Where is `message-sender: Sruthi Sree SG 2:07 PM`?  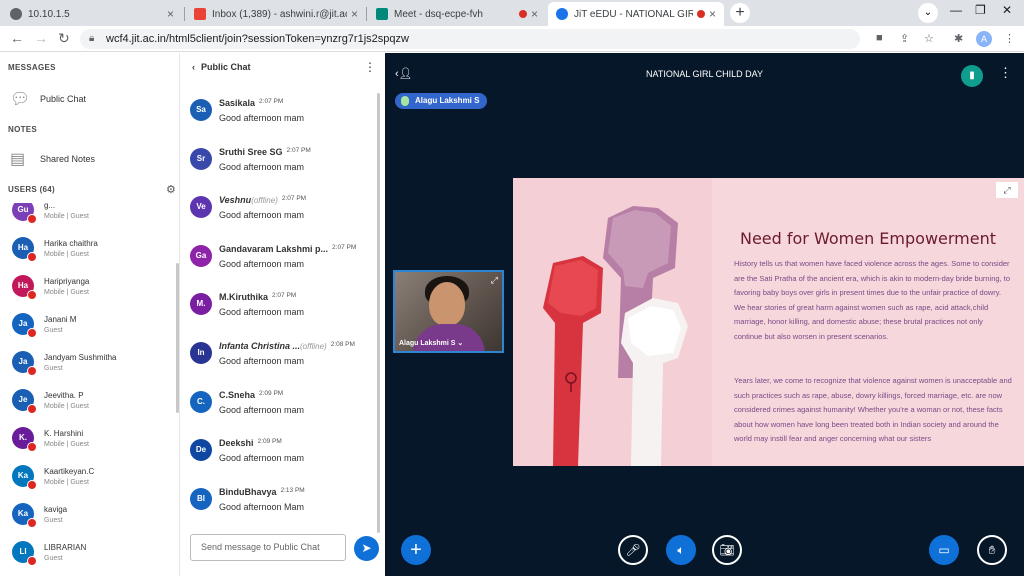
message-sender: Sruthi Sree SG 2:07 PM is located at coordinates (265, 151).